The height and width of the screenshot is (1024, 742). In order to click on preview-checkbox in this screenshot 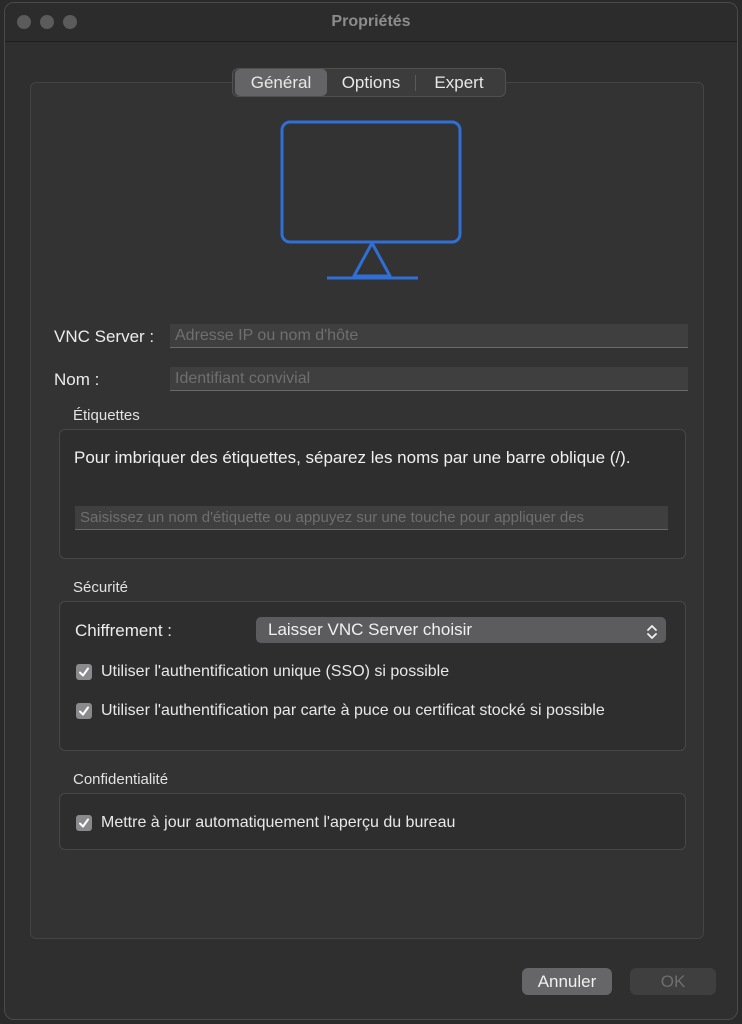, I will do `click(84, 823)`.